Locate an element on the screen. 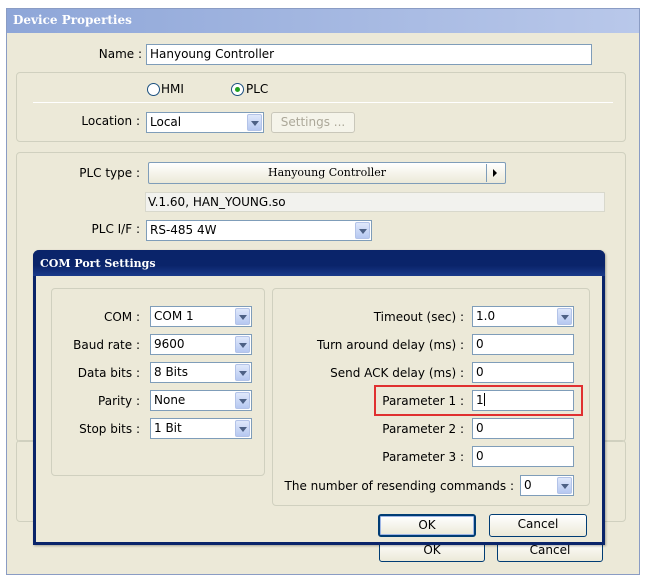  stop-bits-select-value: 1 Bit is located at coordinates (168, 428).